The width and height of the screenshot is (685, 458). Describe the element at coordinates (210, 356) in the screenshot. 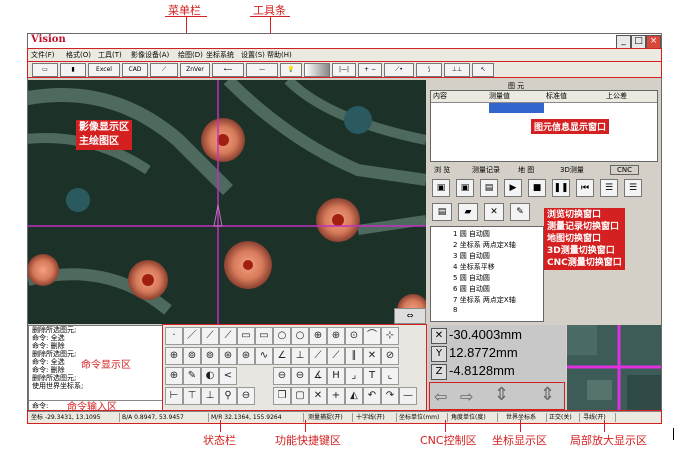

I see `hotkey-ring2-icon: ⊚` at that location.